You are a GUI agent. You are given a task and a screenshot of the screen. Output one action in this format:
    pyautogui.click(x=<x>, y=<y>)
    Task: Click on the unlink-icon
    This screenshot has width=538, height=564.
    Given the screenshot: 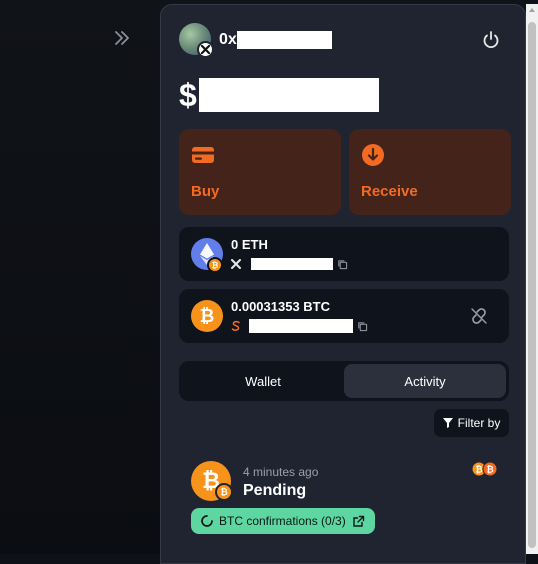 What is the action you would take?
    pyautogui.click(x=479, y=316)
    